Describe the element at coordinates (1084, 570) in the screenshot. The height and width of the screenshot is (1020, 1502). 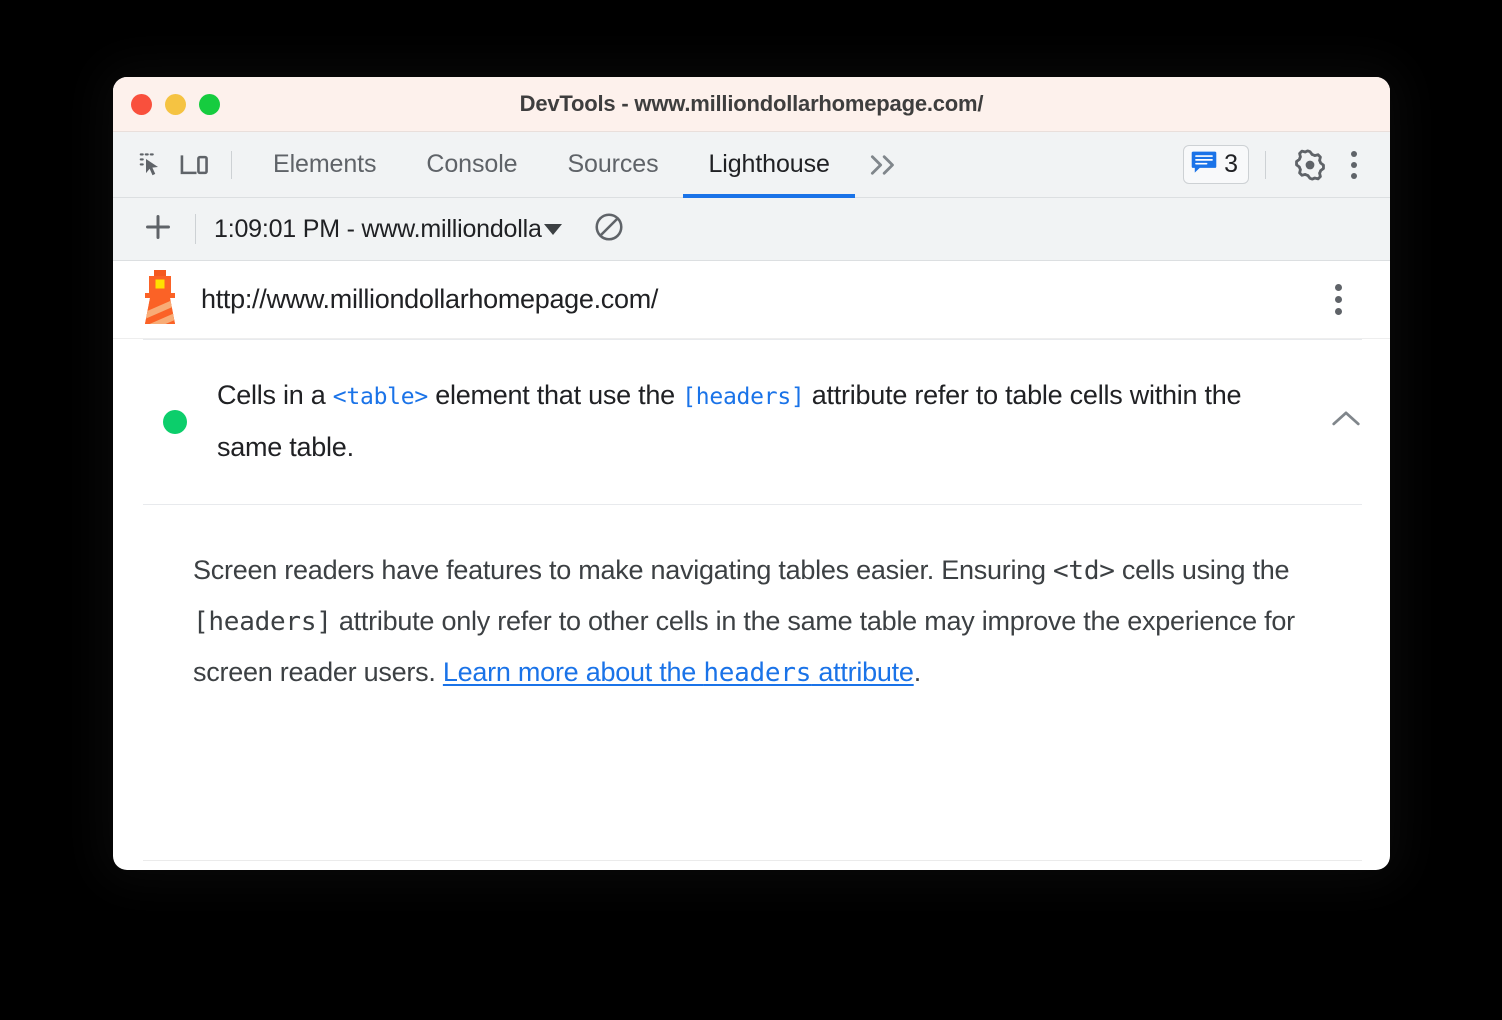
I see `desc-code-td: <td>` at that location.